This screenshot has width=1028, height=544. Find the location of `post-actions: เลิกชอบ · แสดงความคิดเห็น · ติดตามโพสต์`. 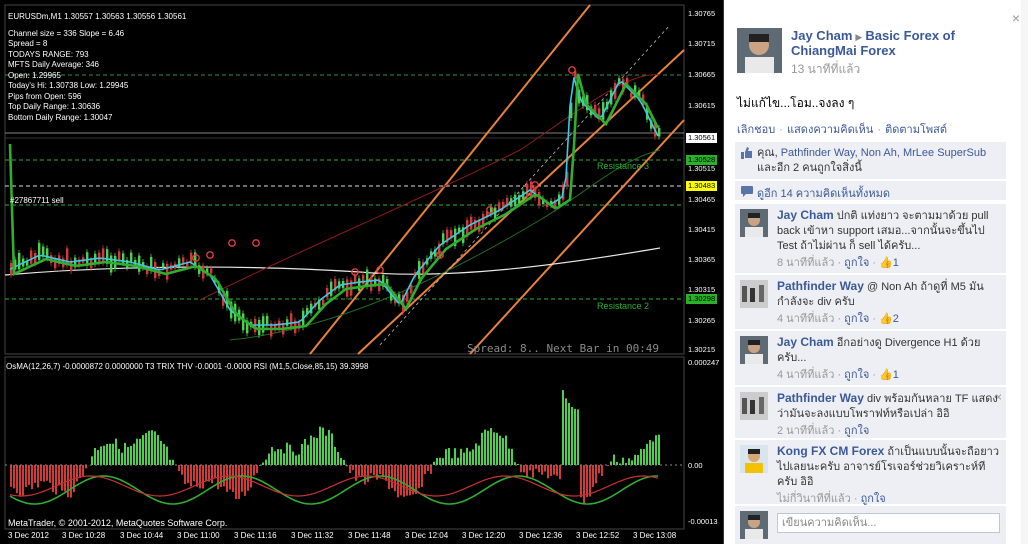

post-actions: เลิกชอบ · แสดงความคิดเห็น · ติดตามโพสต์ is located at coordinates (842, 130).